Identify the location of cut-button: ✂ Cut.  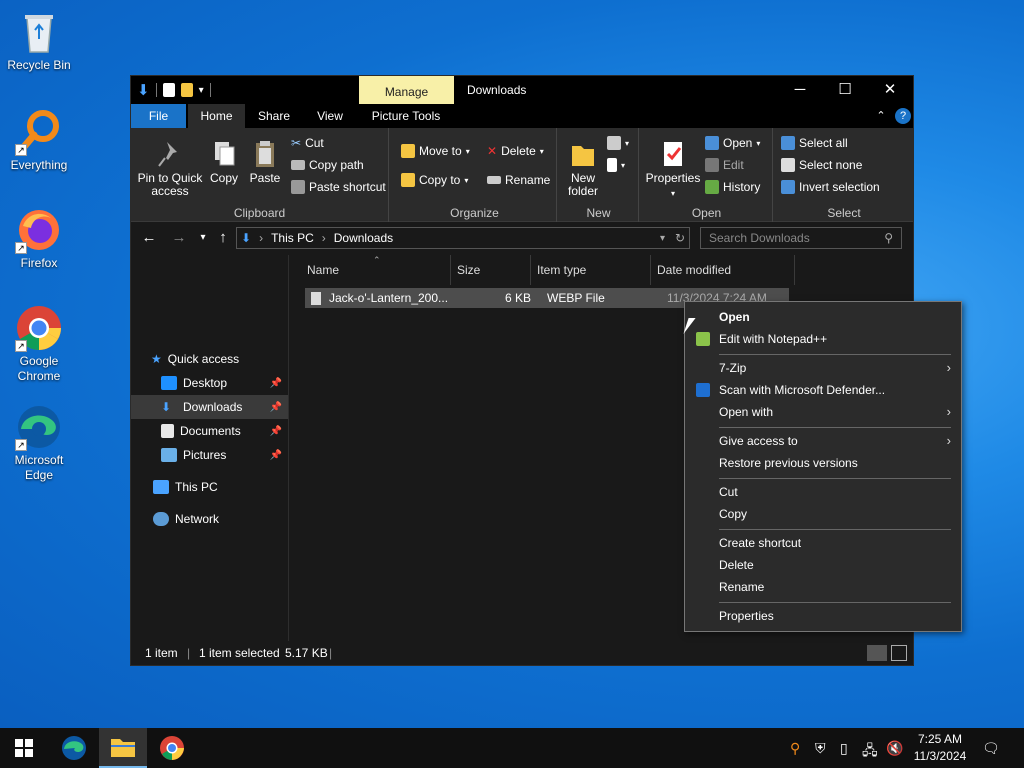
(307, 143).